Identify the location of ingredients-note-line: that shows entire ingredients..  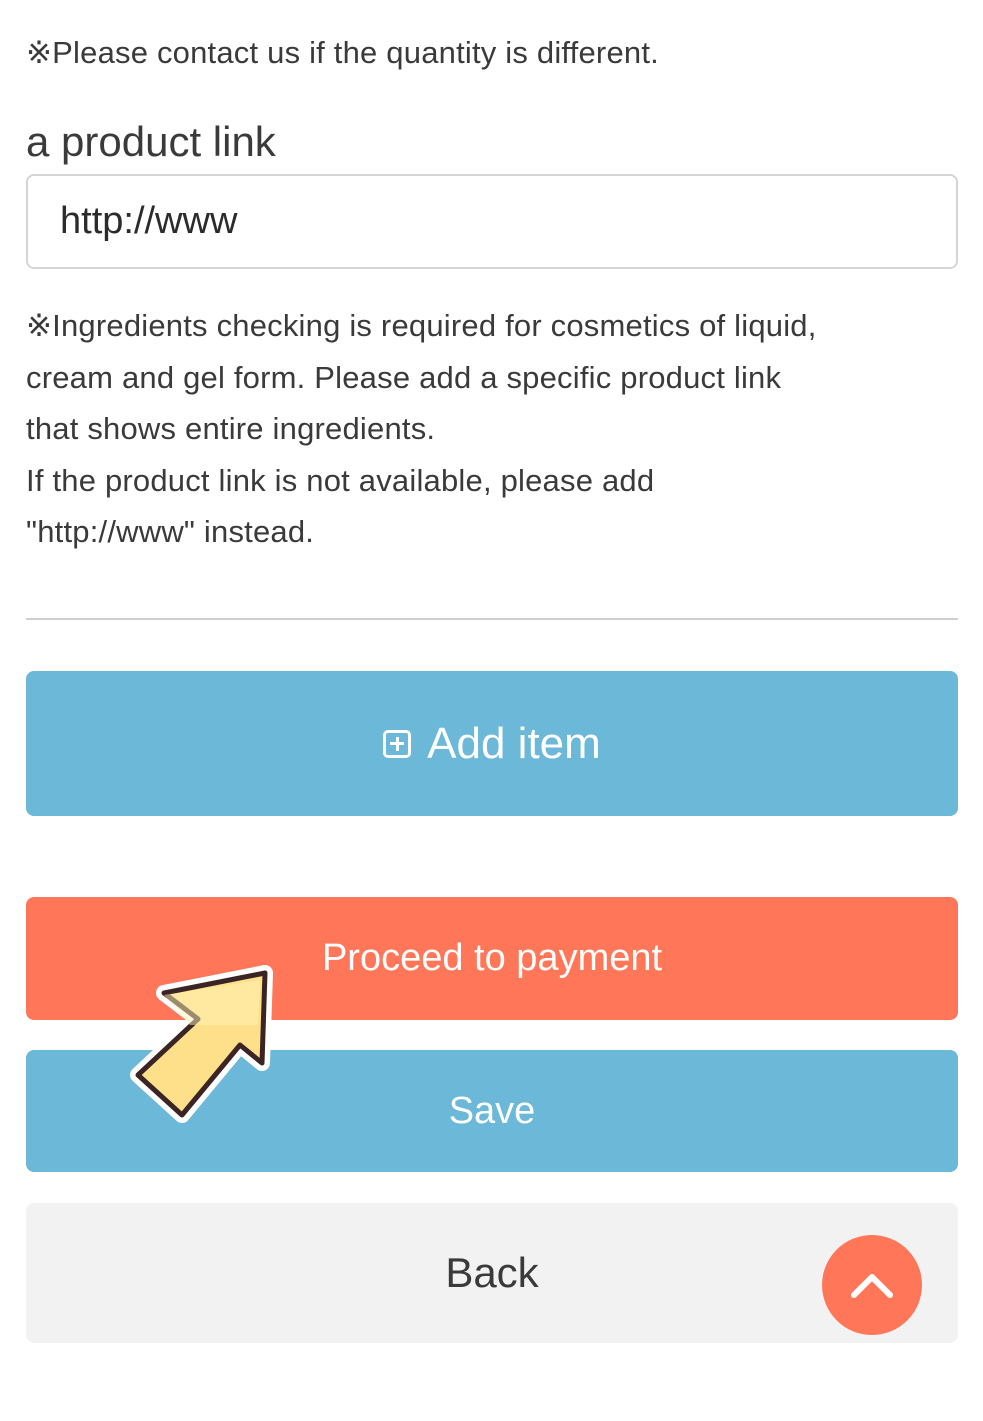
(231, 428).